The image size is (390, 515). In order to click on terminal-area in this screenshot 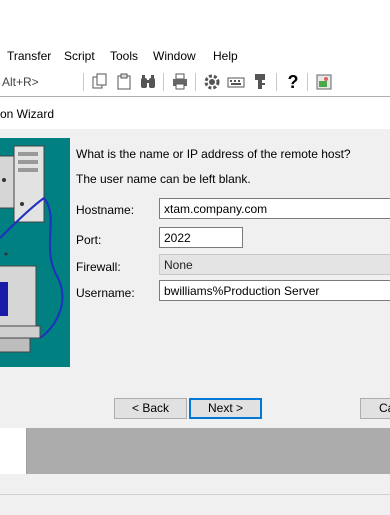, I will do `click(208, 451)`.